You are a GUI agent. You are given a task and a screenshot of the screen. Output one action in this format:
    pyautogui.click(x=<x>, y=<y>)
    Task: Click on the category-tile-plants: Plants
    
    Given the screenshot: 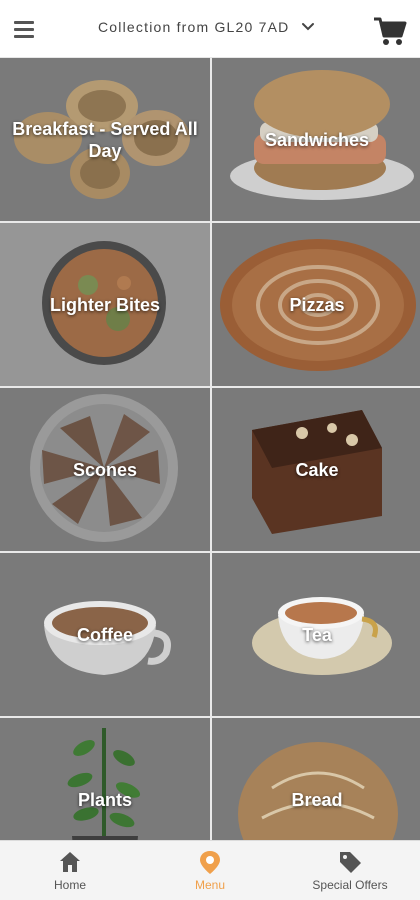 What is the action you would take?
    pyautogui.click(x=105, y=779)
    